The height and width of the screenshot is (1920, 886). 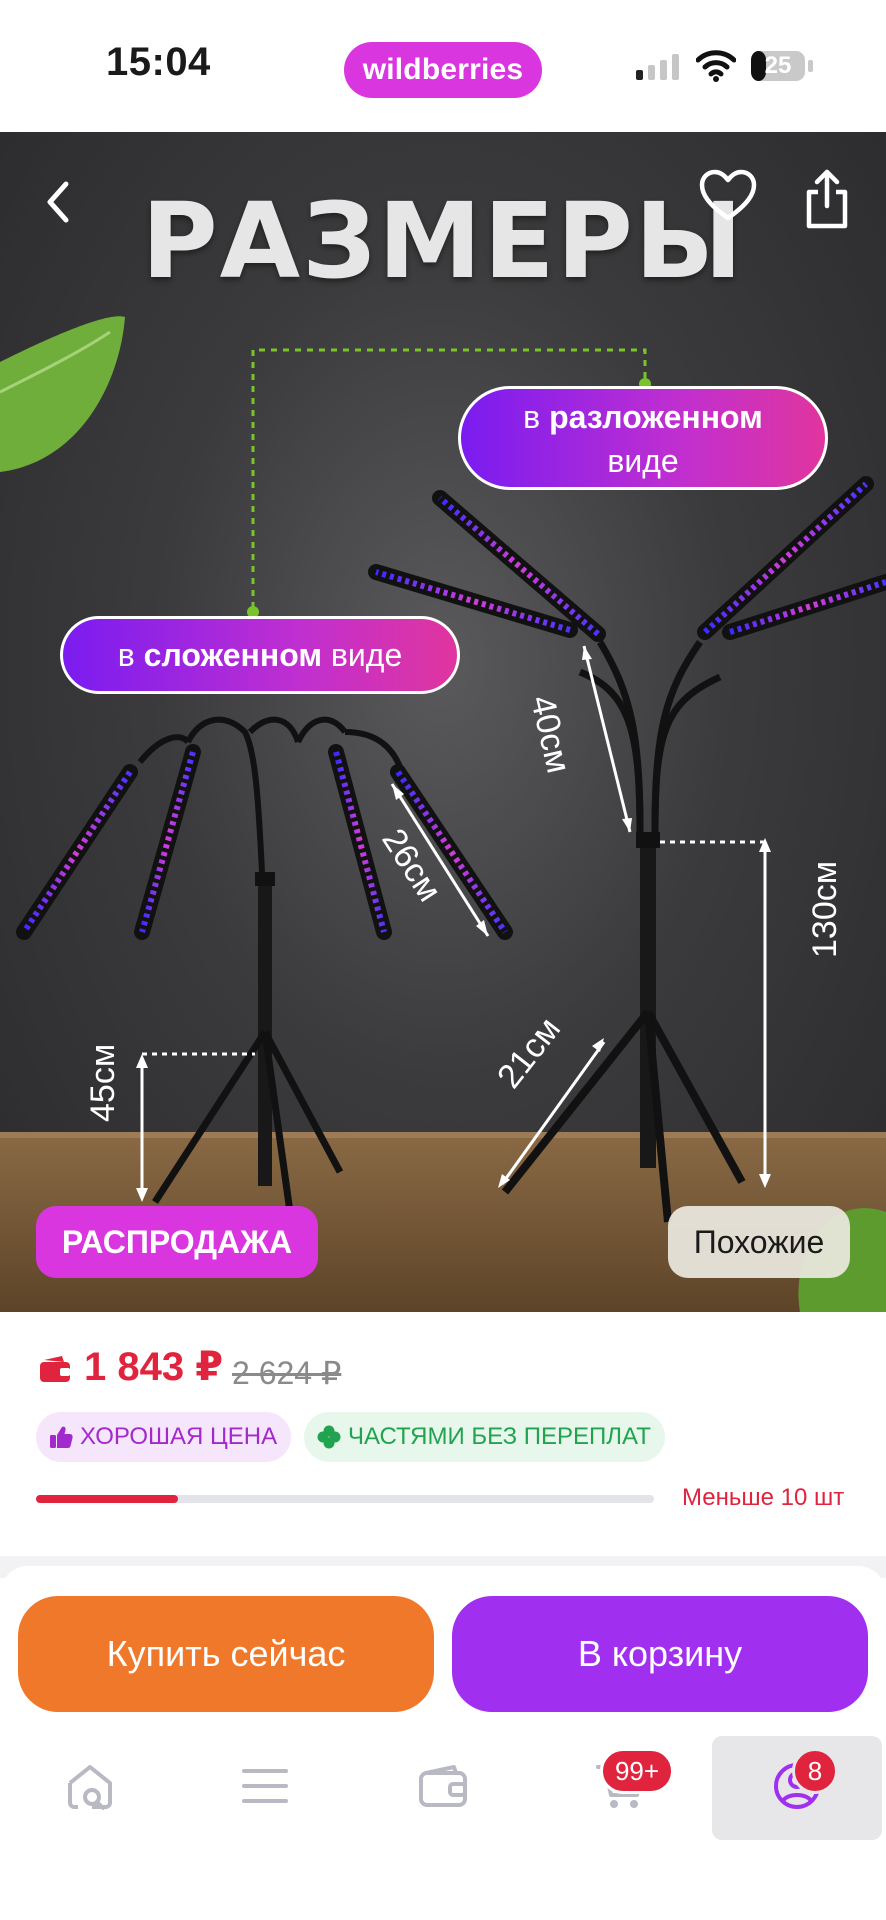 I want to click on wallet-price-icon, so click(x=55, y=1369).